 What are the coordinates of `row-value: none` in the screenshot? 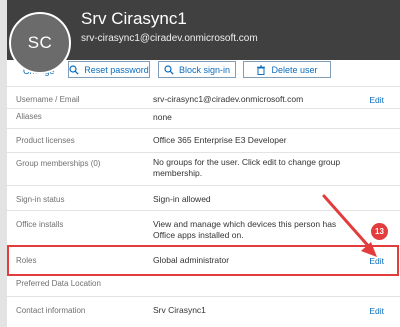 It's located at (162, 117).